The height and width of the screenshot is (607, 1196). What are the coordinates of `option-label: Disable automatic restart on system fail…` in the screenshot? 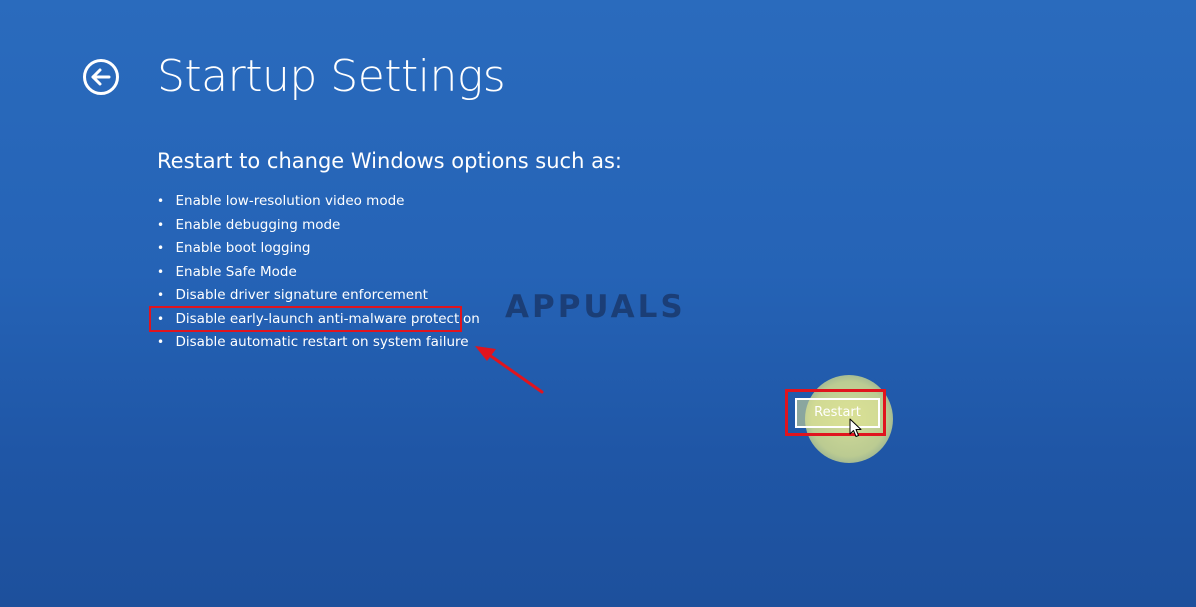 It's located at (322, 342).